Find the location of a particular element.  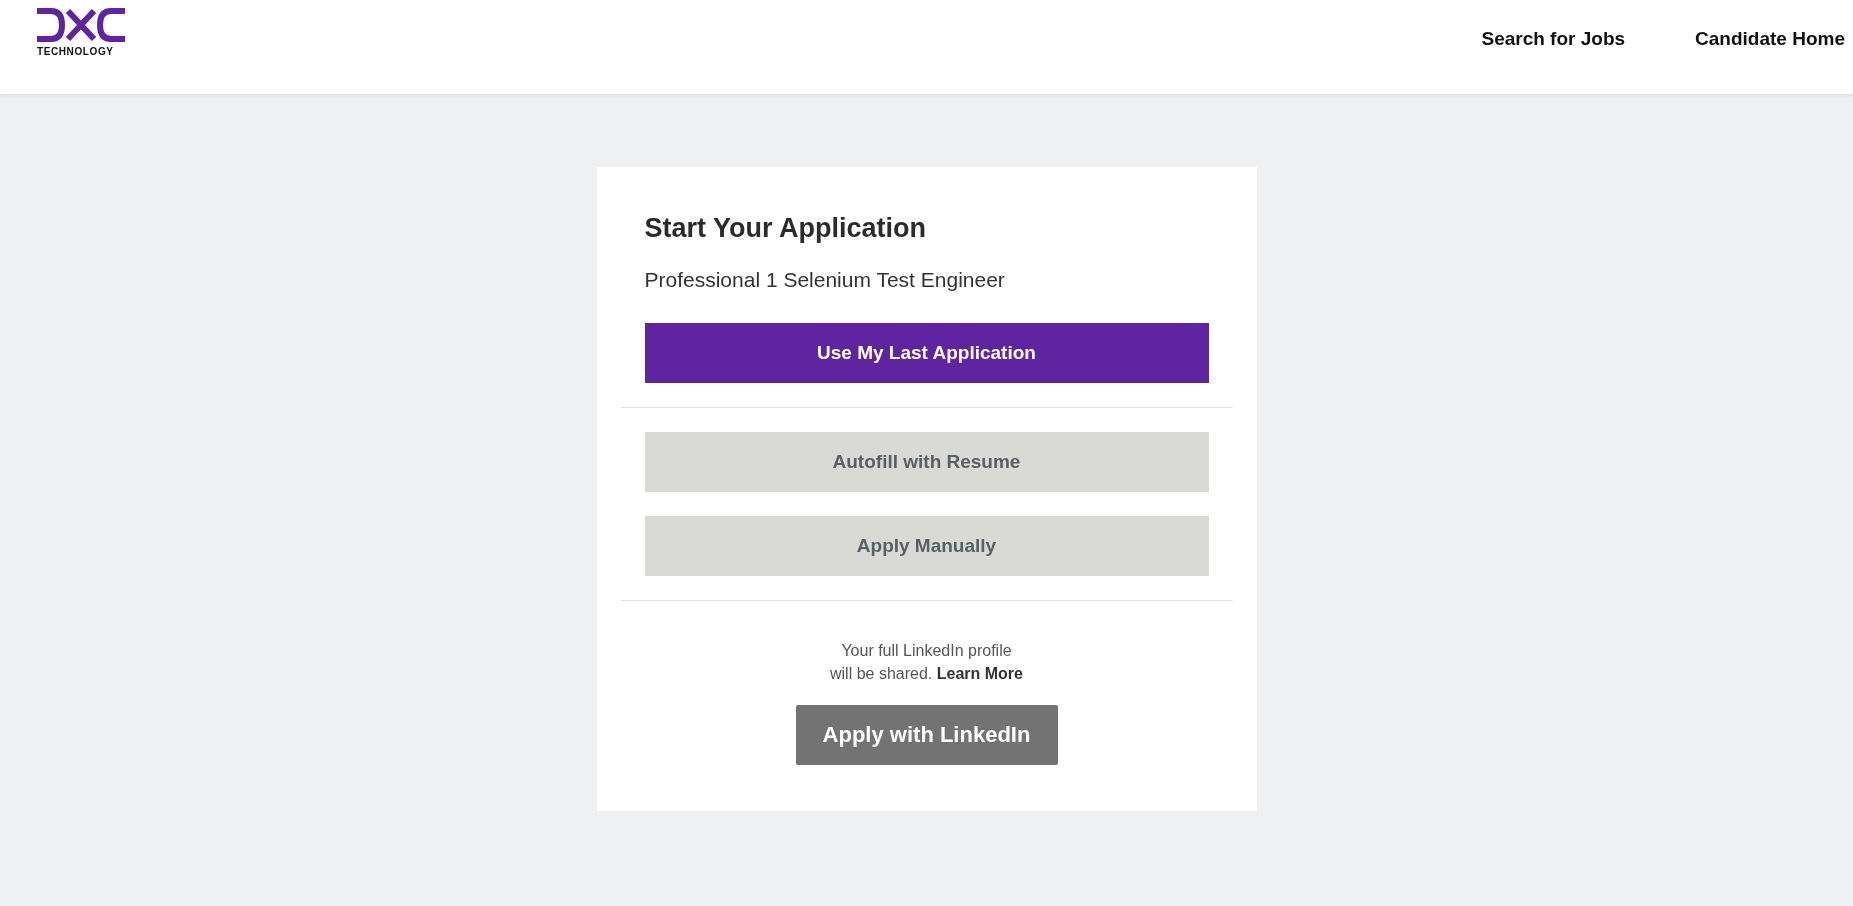

linkedin-notice: Your full LinkedIn profile will be shared. Learn More is located at coordinates (926, 662).